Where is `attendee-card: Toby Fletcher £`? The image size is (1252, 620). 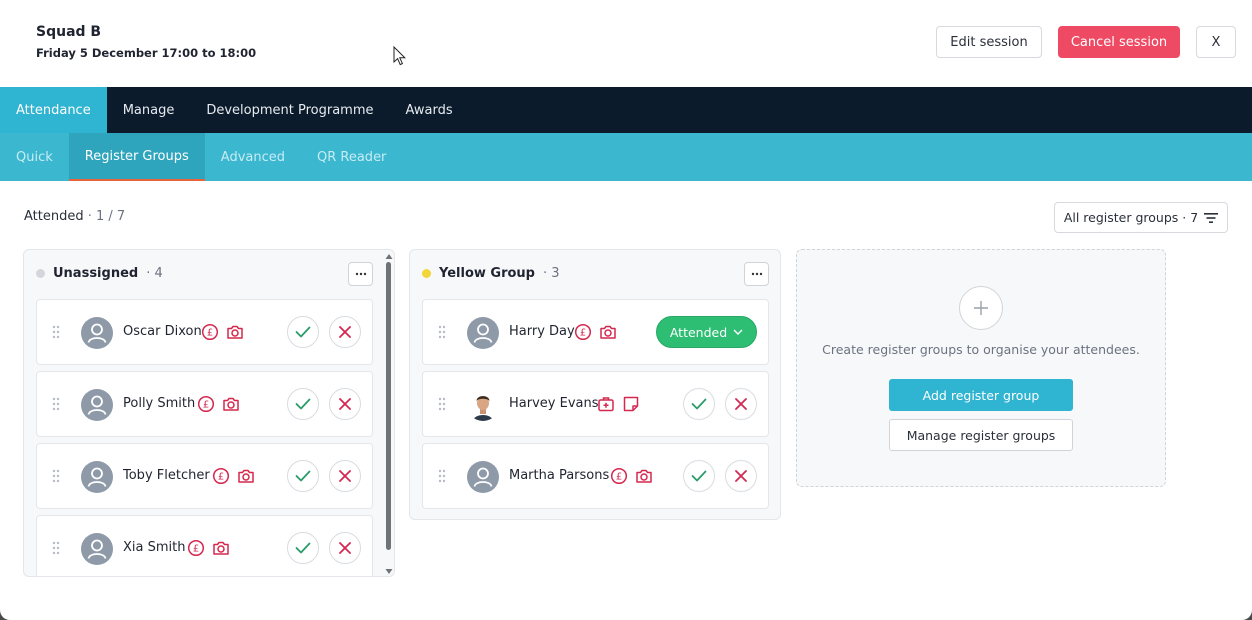 attendee-card: Toby Fletcher £ is located at coordinates (204, 476).